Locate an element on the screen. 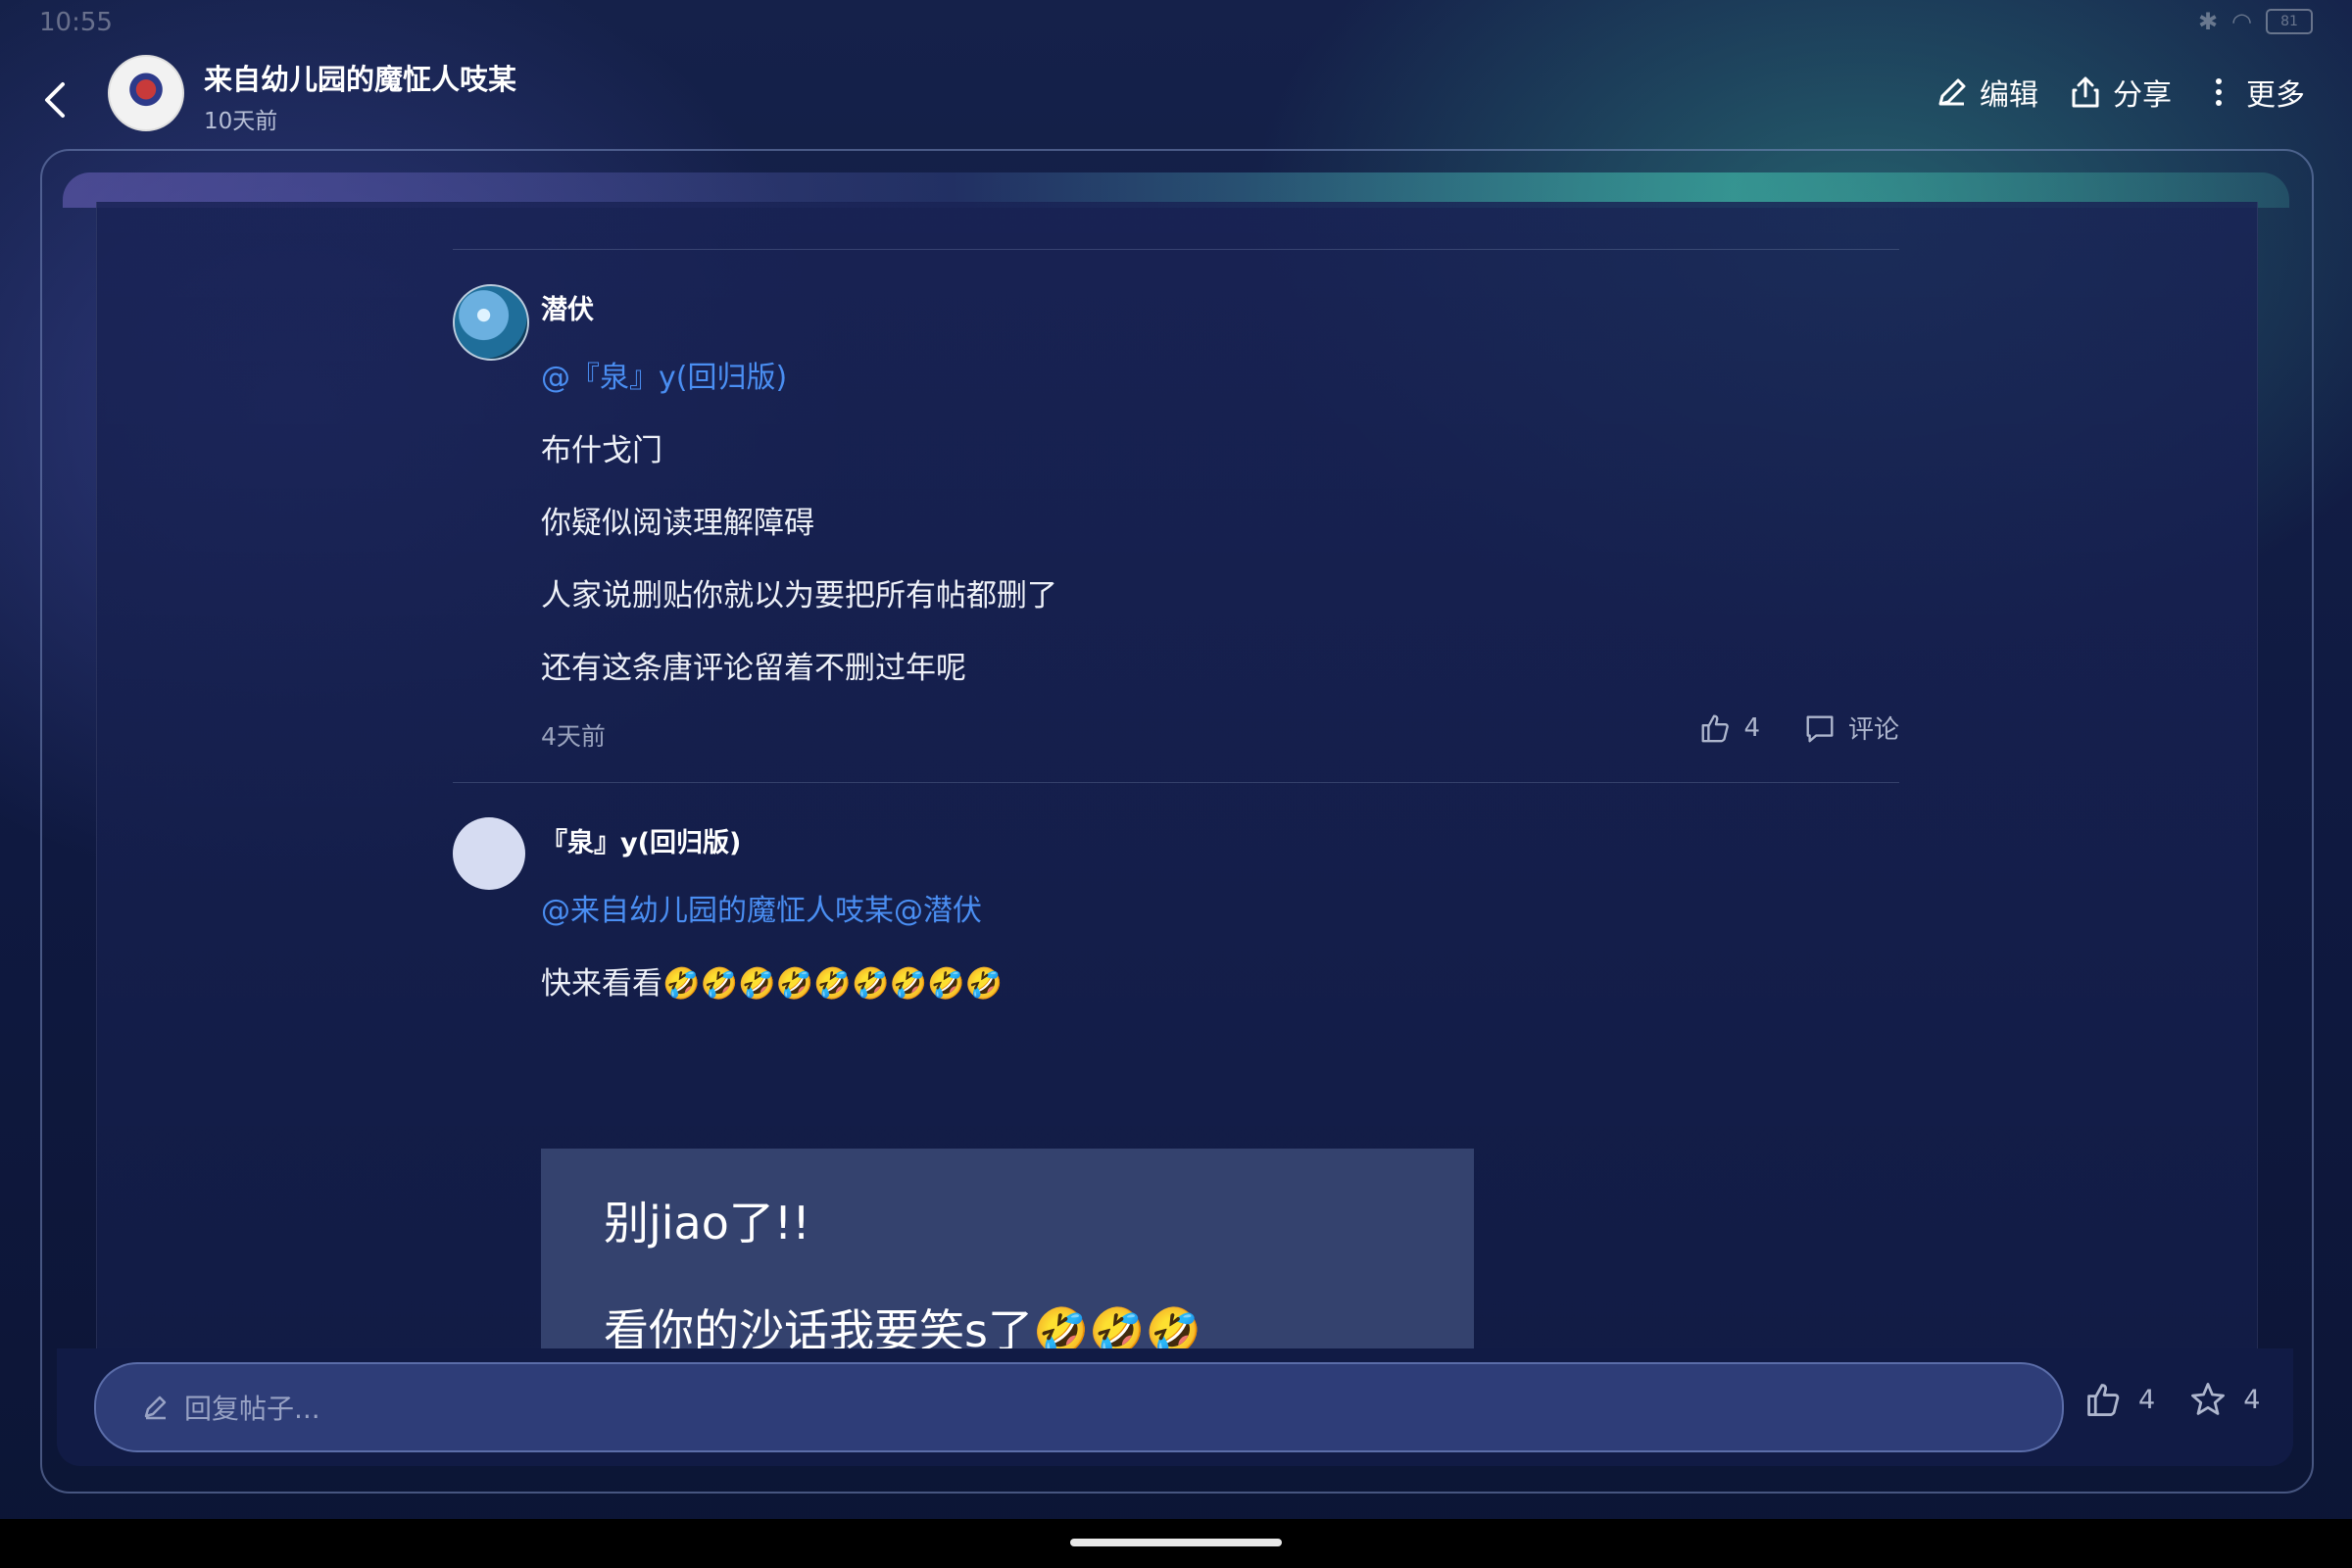  comment-text-line: 还有这条唐评论留着不删过年呢 is located at coordinates (753, 668).